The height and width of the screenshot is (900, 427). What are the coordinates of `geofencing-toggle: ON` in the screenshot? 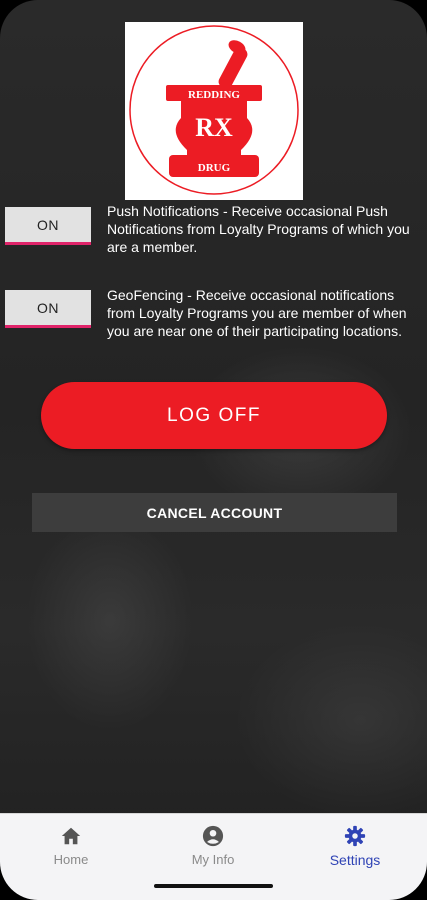 It's located at (48, 309).